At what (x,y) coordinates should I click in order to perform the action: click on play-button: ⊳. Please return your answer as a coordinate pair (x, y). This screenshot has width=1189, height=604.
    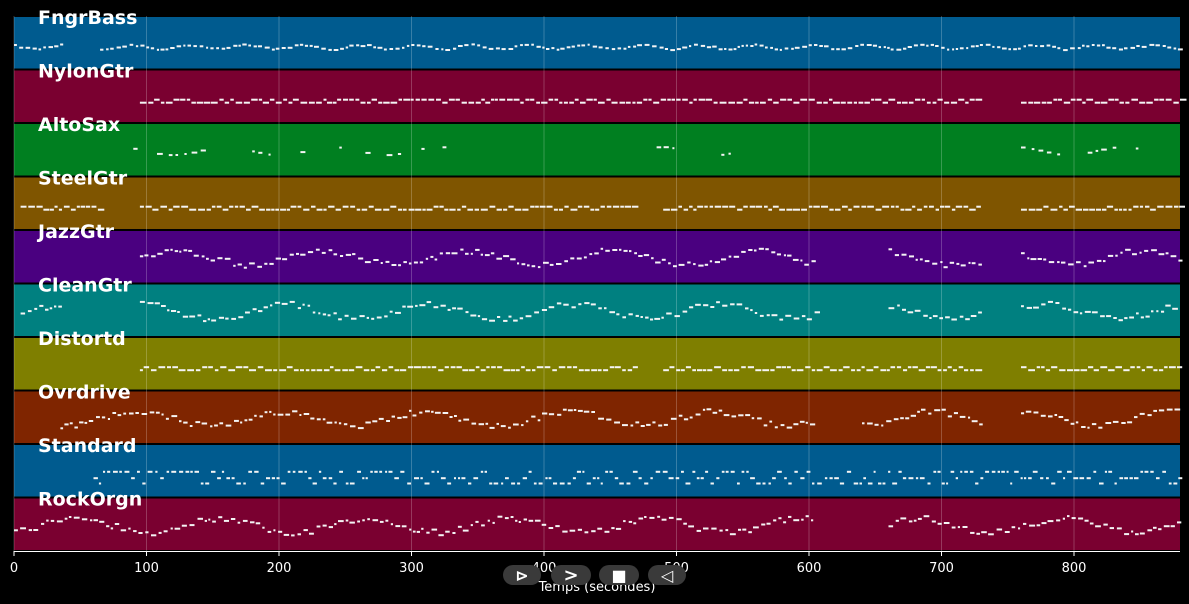
    Looking at the image, I should click on (522, 575).